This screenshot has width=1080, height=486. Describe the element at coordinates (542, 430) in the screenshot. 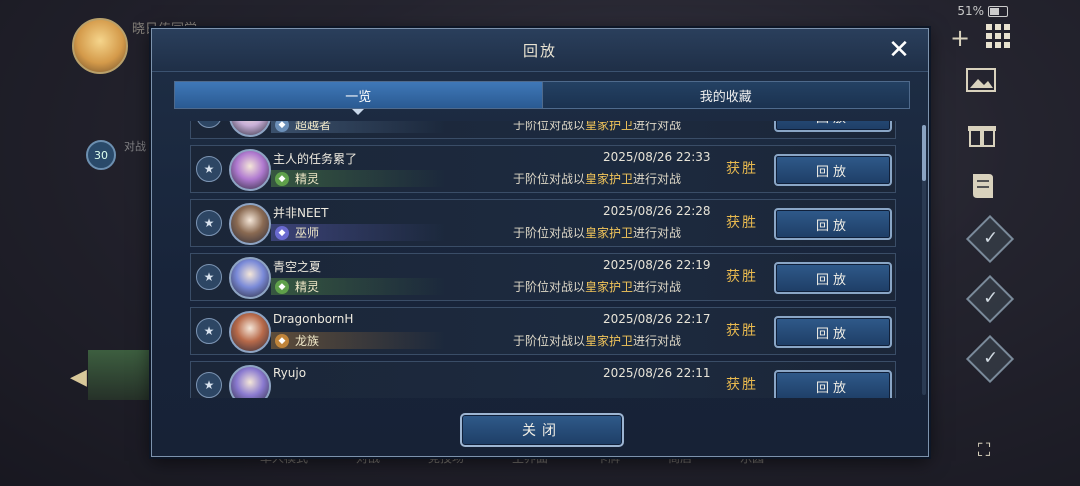

I see `close-button: 关闭` at that location.